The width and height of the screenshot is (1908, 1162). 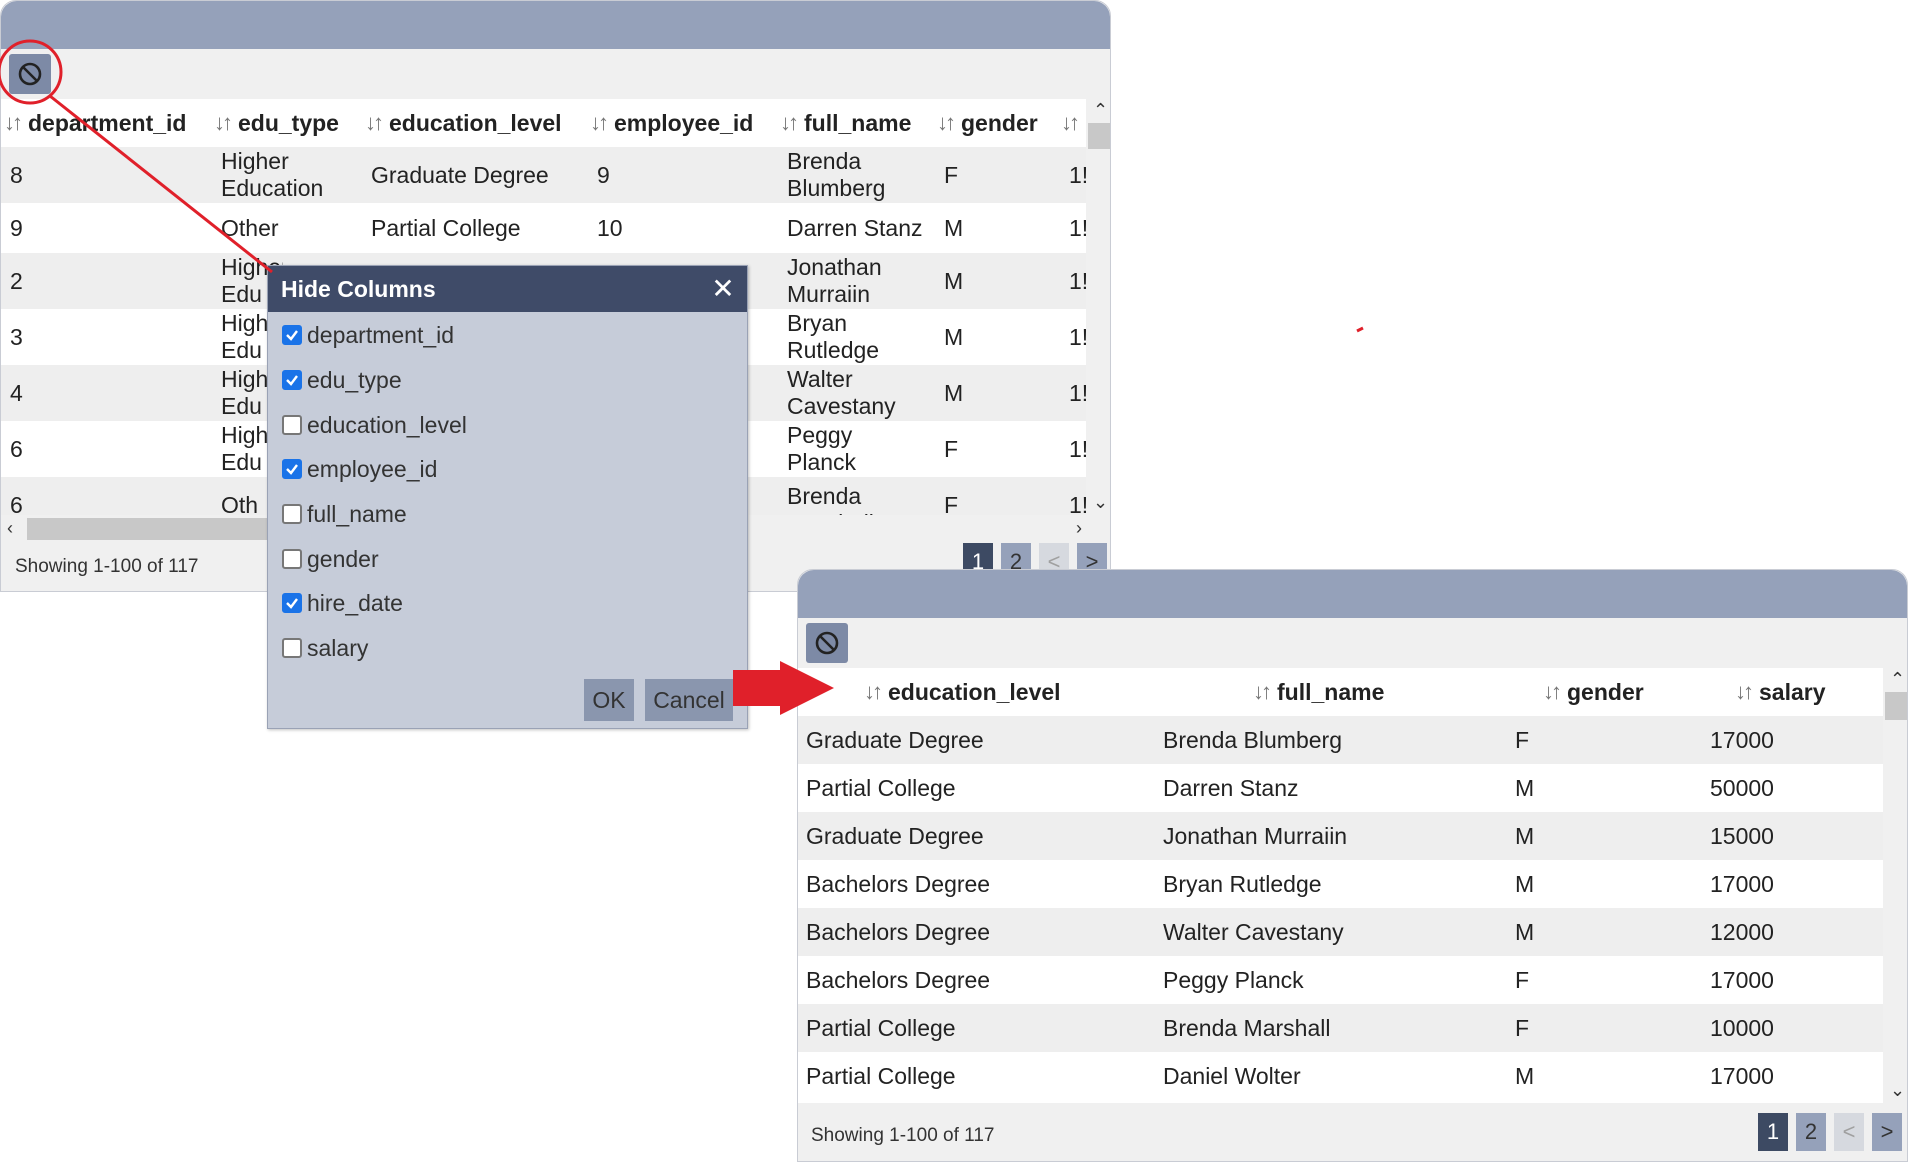 I want to click on column-header-employee_id: ↓↑ employee_id, so click(x=671, y=123).